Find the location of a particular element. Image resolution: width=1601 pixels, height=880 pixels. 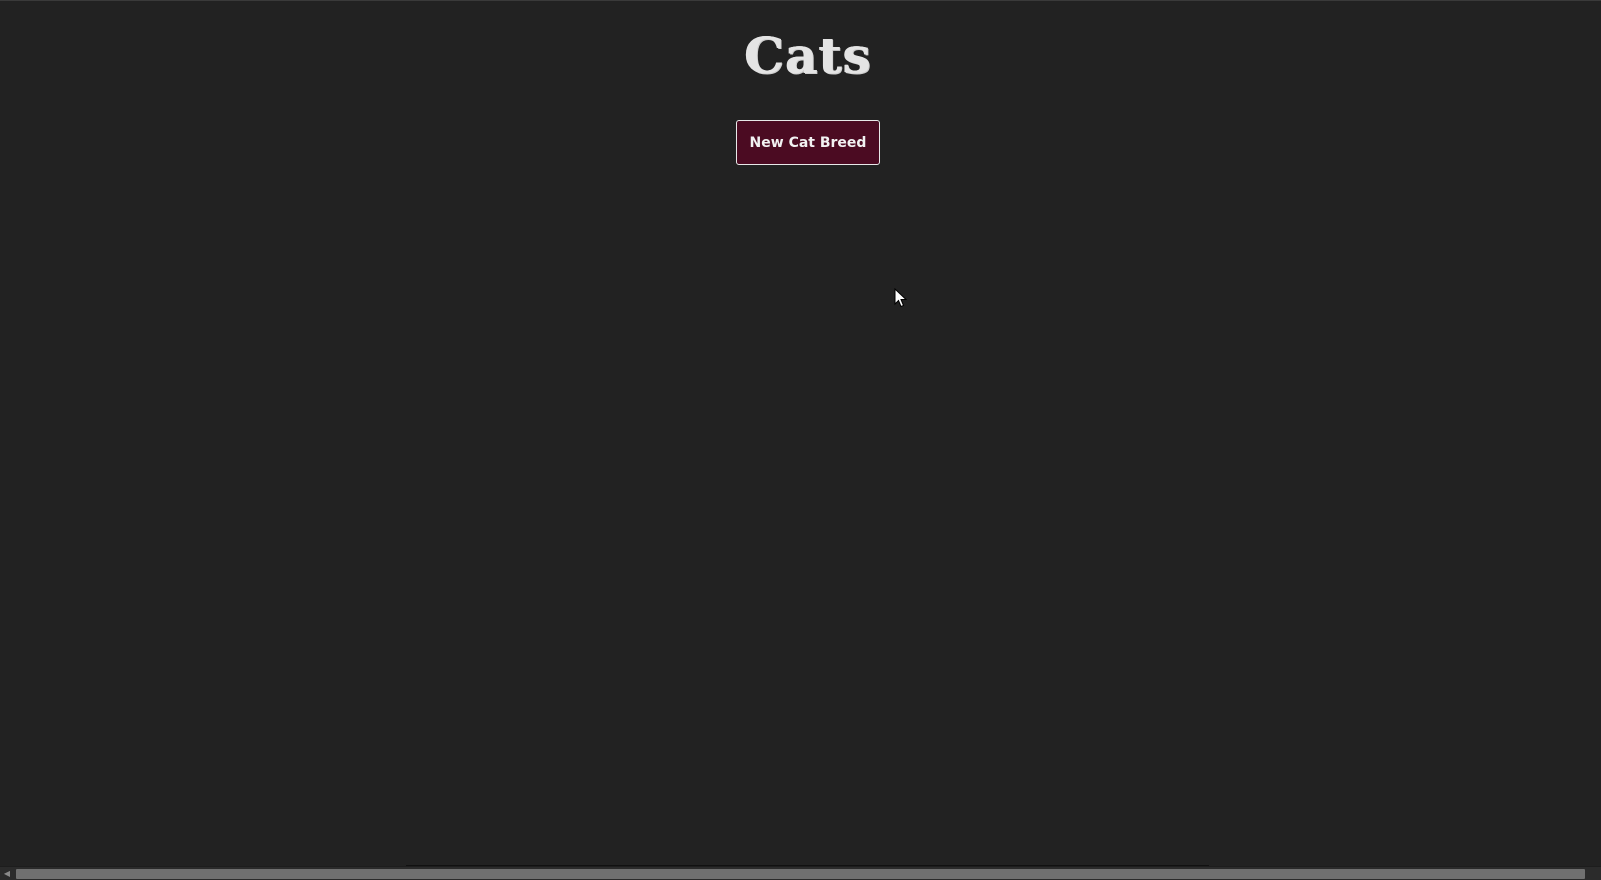

window-top-border is located at coordinates (800, 0).